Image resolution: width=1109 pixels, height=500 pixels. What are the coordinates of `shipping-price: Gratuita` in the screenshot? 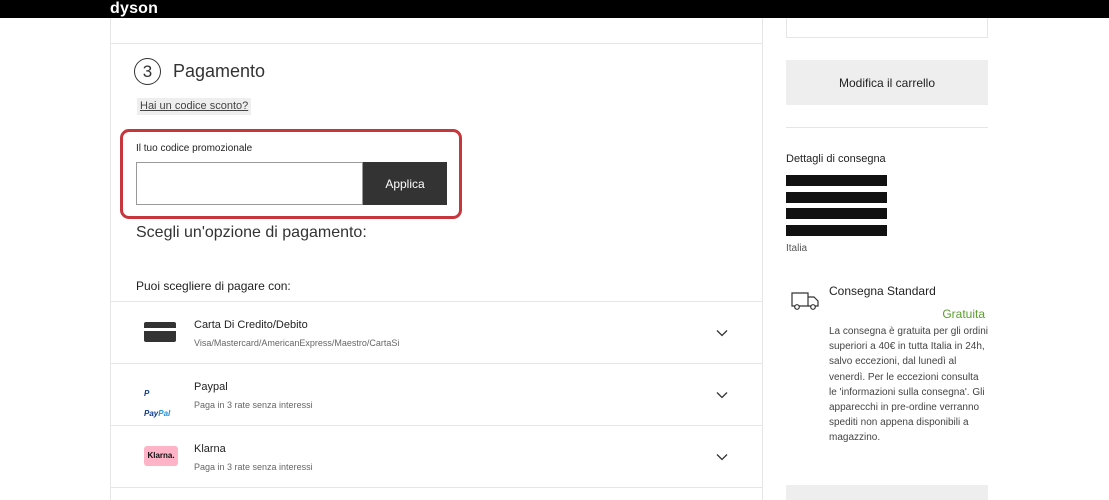 It's located at (963, 314).